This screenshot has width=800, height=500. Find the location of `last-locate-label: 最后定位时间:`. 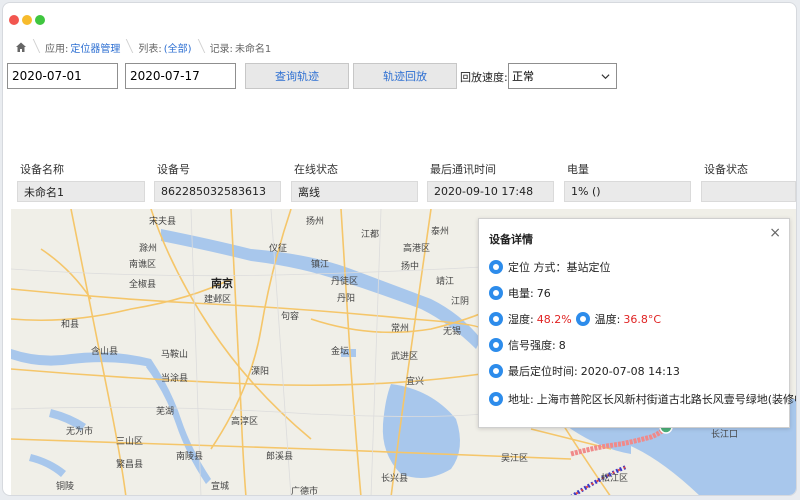

last-locate-label: 最后定位时间: is located at coordinates (543, 371).